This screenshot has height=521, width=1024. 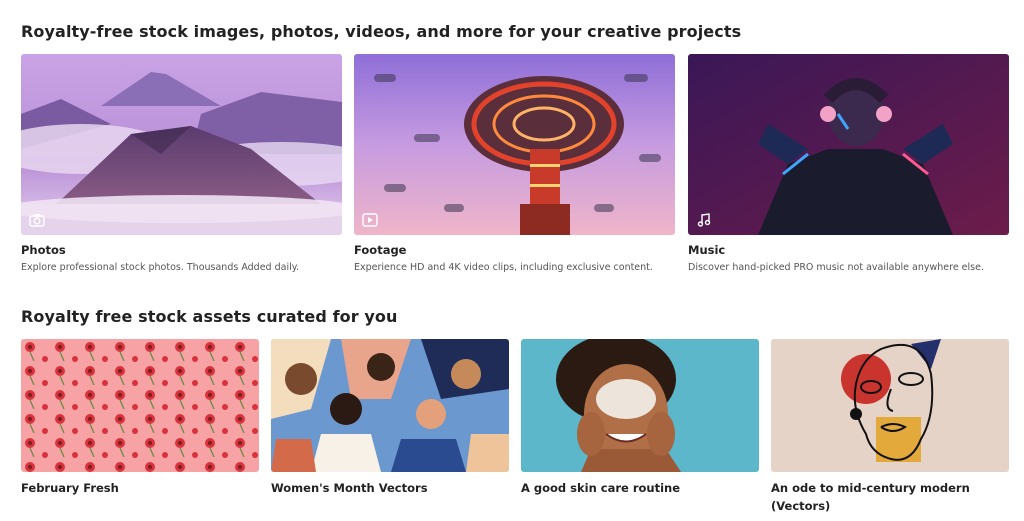 I want to click on category-title: Photos, so click(x=43, y=250).